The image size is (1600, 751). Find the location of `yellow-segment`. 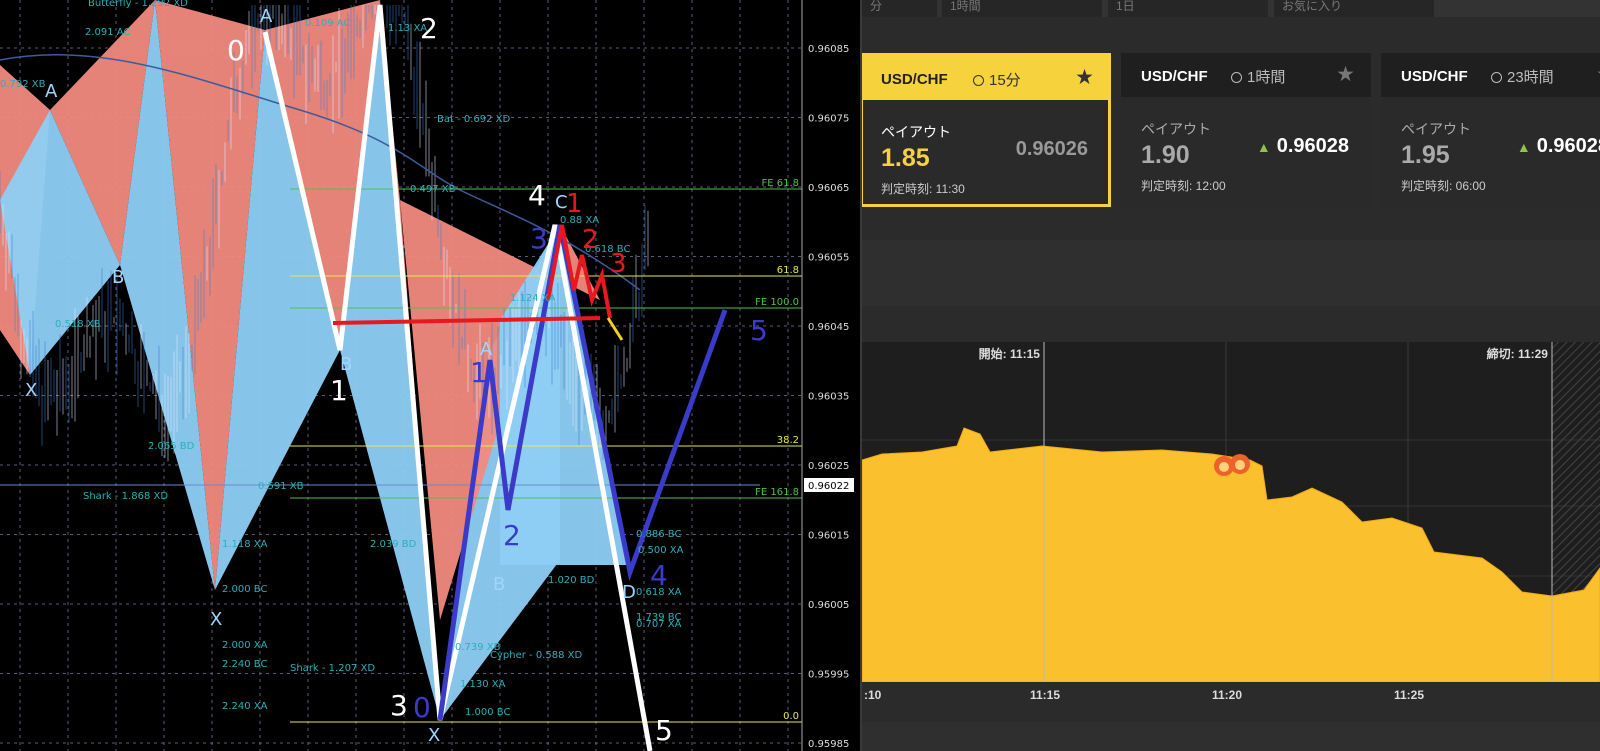

yellow-segment is located at coordinates (615, 329).